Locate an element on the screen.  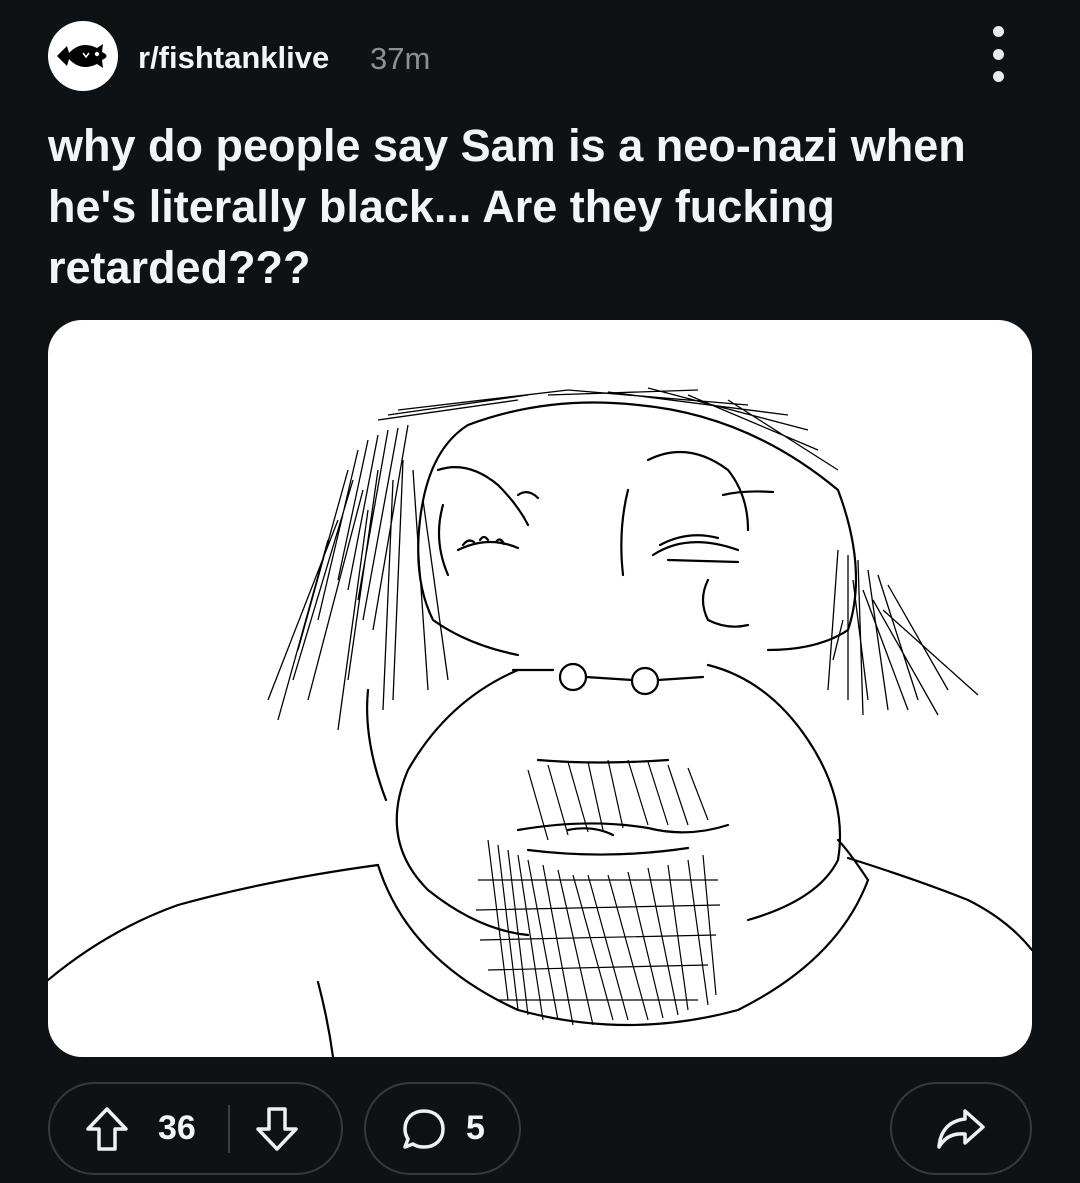
fish-logo-icon is located at coordinates (82, 56).